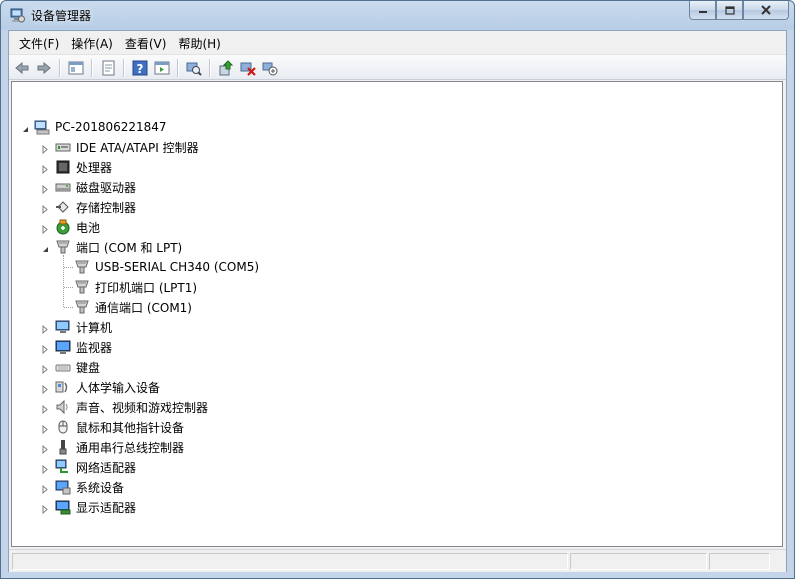 This screenshot has height=579, width=795. I want to click on properties-button, so click(108, 68).